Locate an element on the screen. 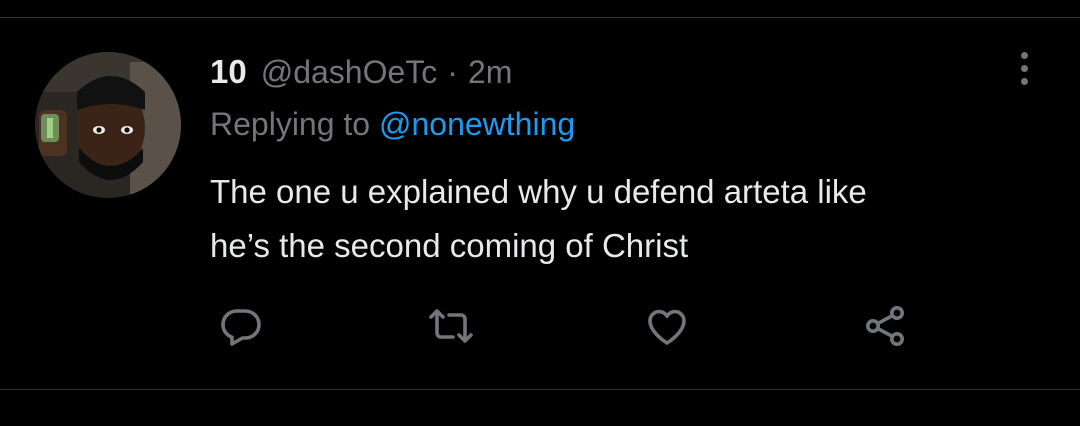 The height and width of the screenshot is (426, 1080). reply-button is located at coordinates (241, 326).